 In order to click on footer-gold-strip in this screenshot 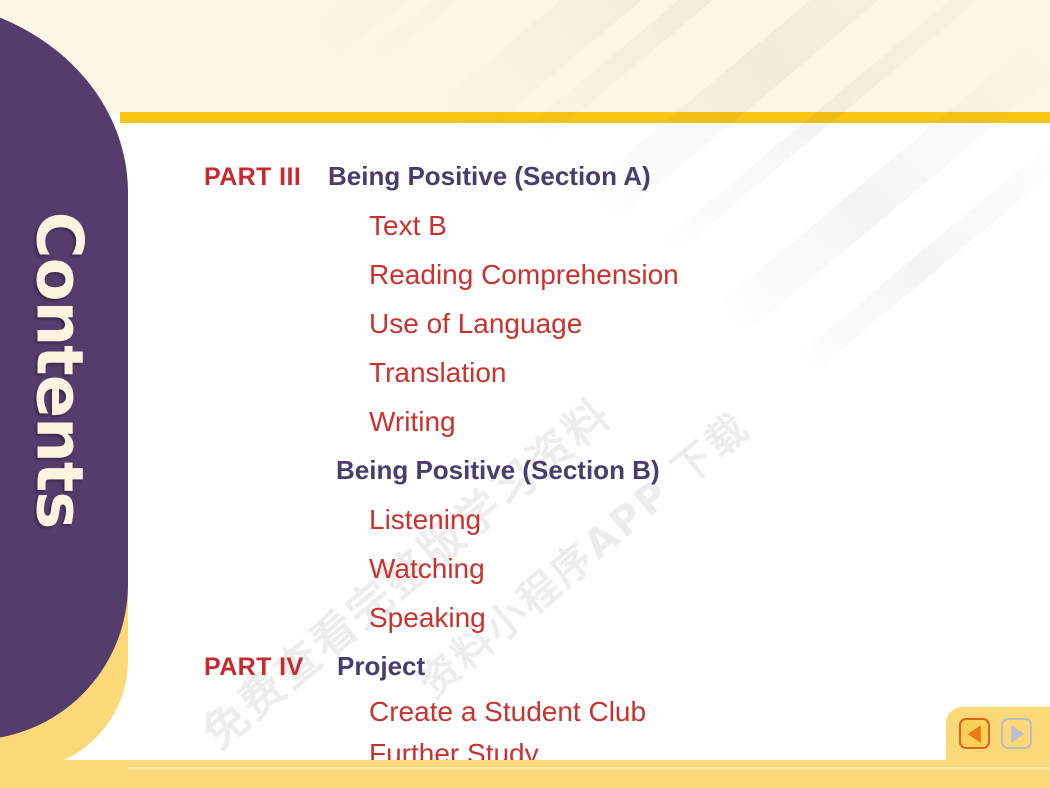, I will do `click(525, 774)`.